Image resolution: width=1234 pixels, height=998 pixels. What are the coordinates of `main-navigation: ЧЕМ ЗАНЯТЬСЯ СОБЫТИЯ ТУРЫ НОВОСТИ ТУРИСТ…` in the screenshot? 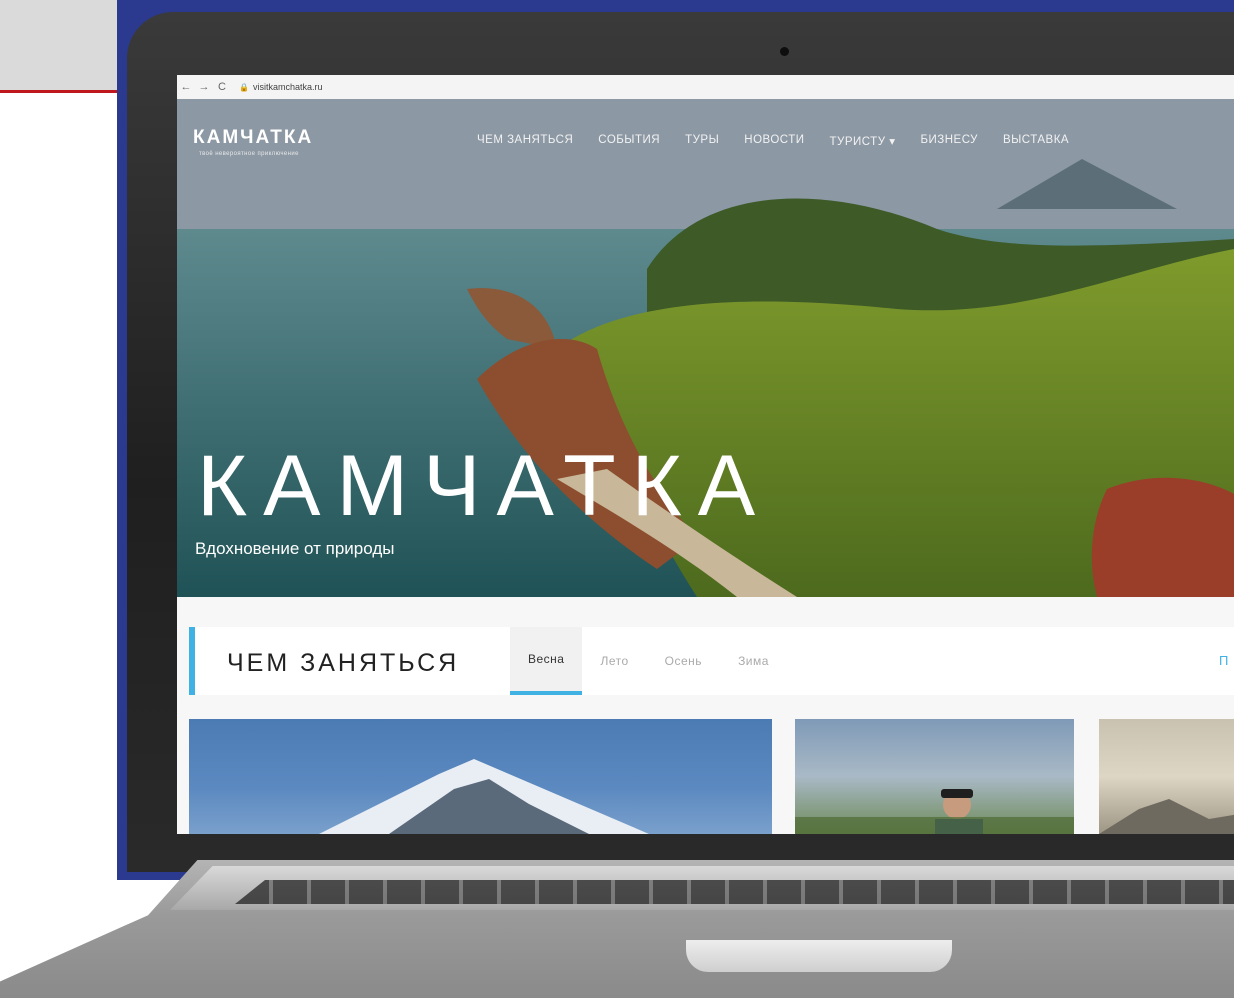 It's located at (785, 141).